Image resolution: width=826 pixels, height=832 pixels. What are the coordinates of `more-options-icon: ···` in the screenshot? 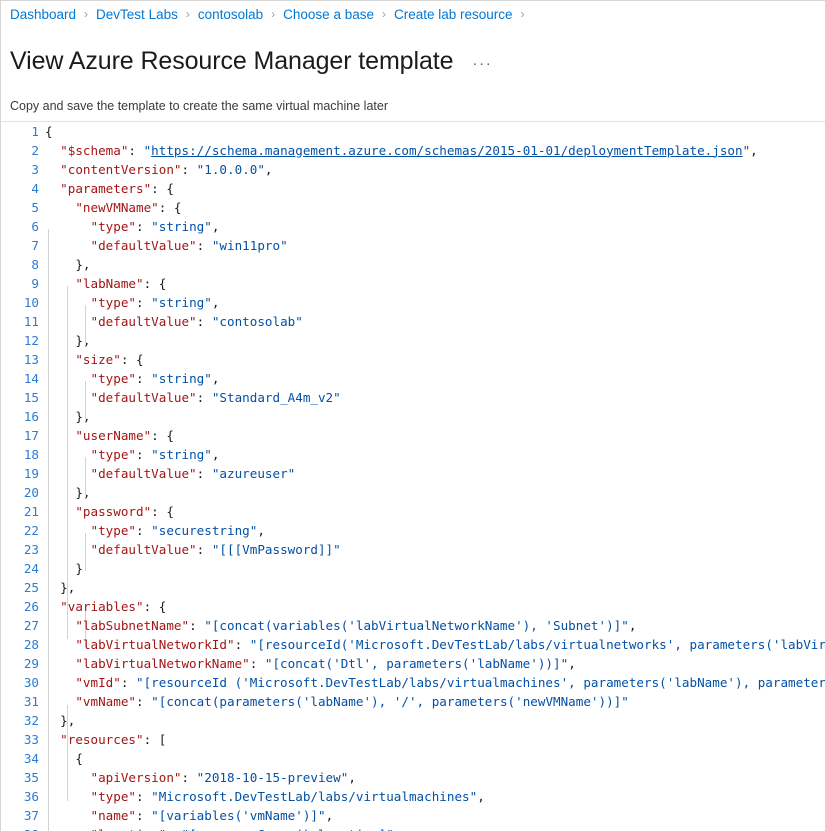 It's located at (482, 64).